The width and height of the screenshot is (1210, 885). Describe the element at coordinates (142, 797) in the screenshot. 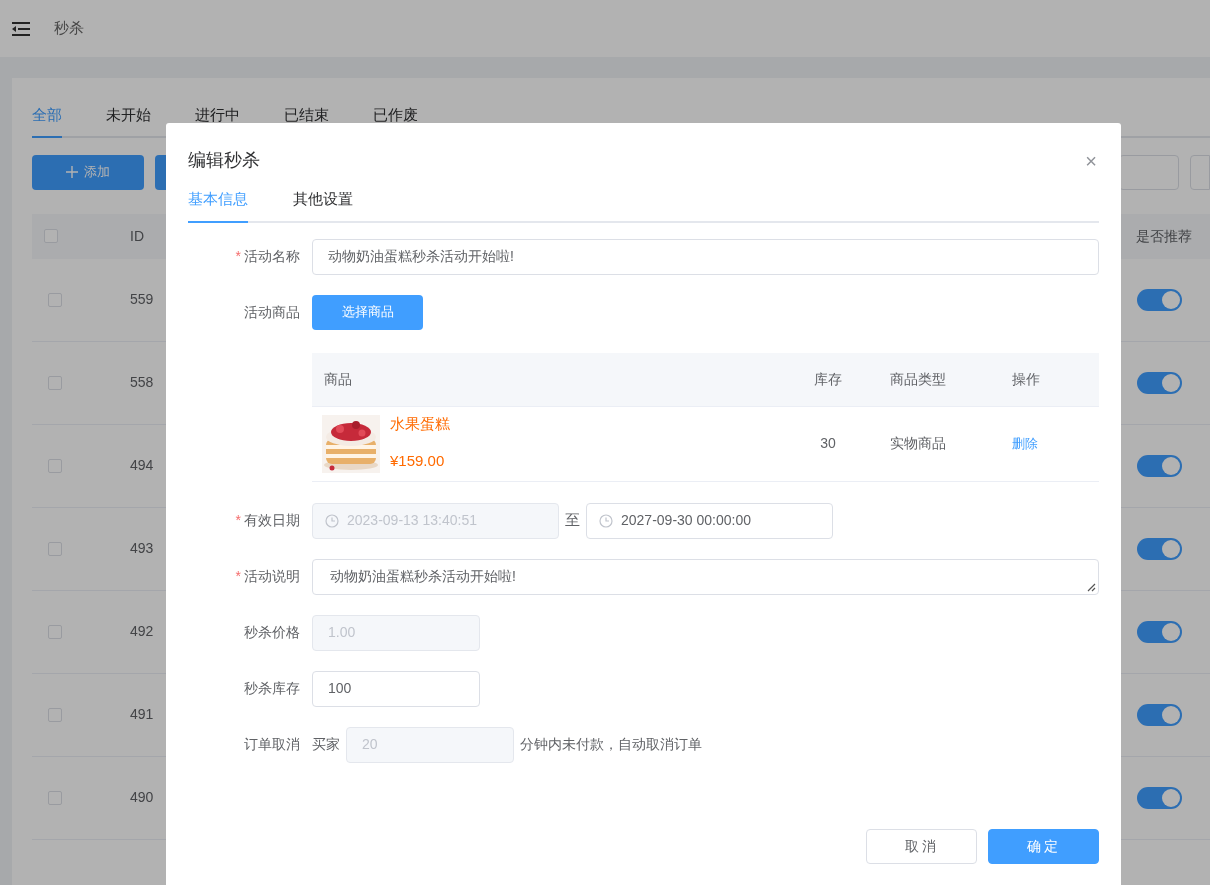

I see `table-cell-text: 490` at that location.